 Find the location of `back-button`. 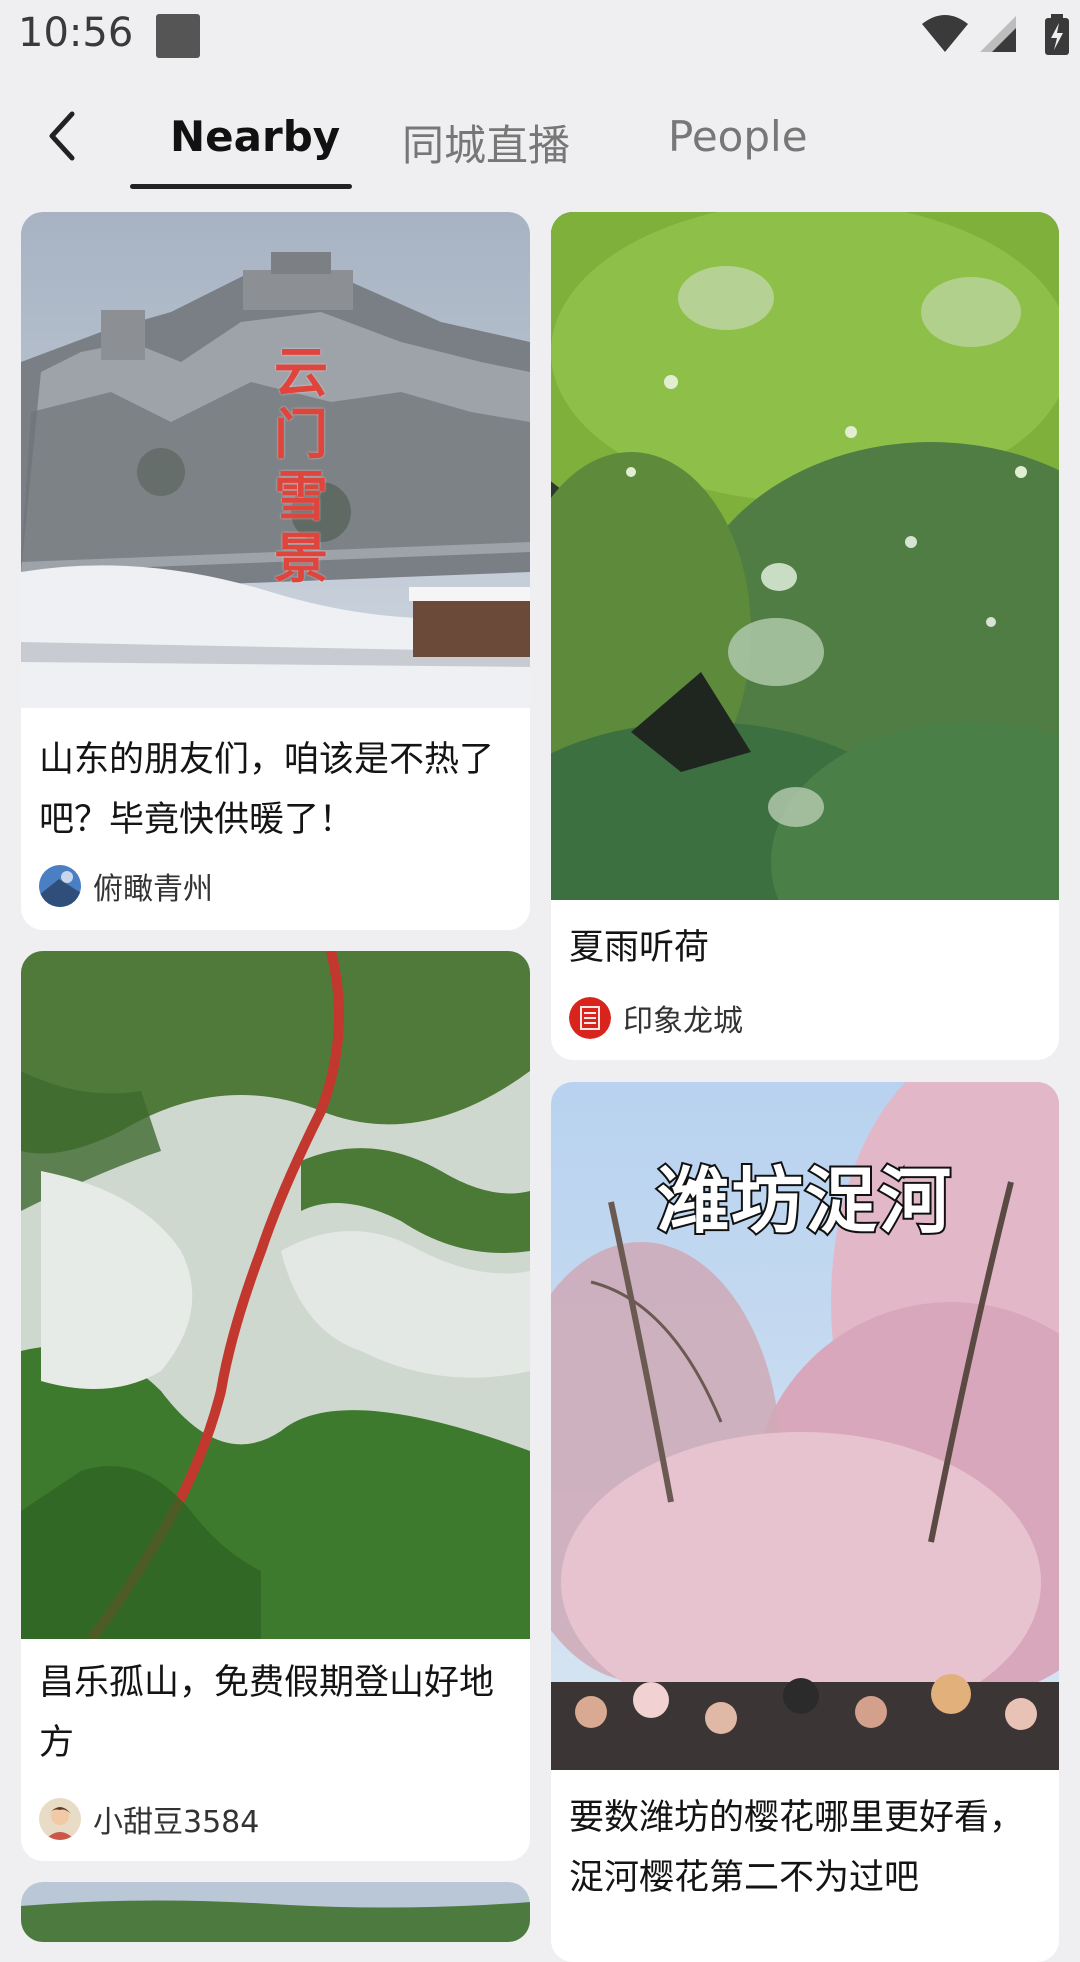

back-button is located at coordinates (63, 136).